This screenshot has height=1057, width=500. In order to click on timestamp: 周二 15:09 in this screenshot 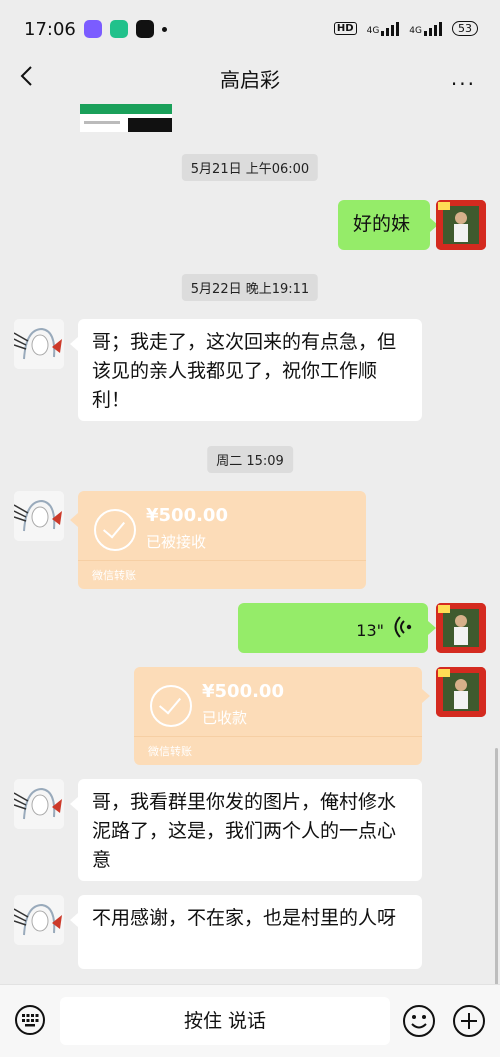, I will do `click(250, 459)`.